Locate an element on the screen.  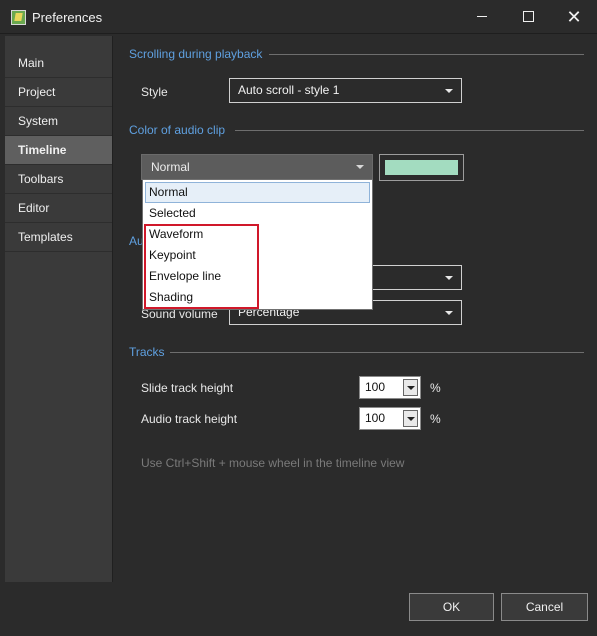
sidebar-item-toolbars: Toolbars is located at coordinates (58, 179).